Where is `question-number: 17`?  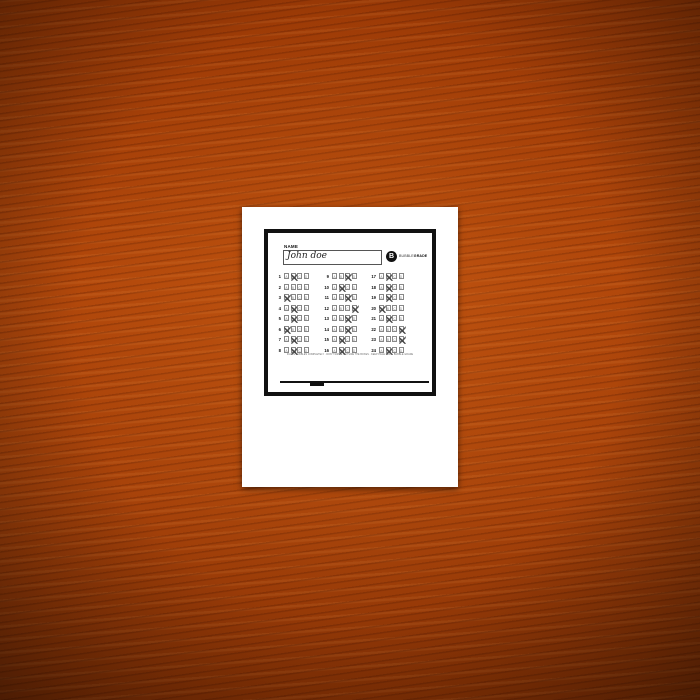 question-number: 17 is located at coordinates (373, 276).